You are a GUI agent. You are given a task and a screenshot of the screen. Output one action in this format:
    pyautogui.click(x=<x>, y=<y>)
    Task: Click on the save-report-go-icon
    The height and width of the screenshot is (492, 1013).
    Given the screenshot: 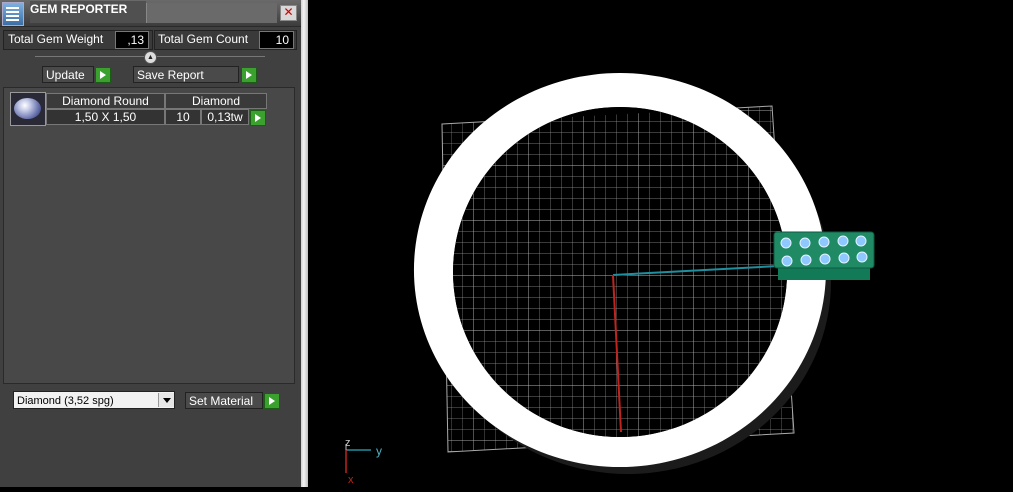 What is the action you would take?
    pyautogui.click(x=249, y=75)
    